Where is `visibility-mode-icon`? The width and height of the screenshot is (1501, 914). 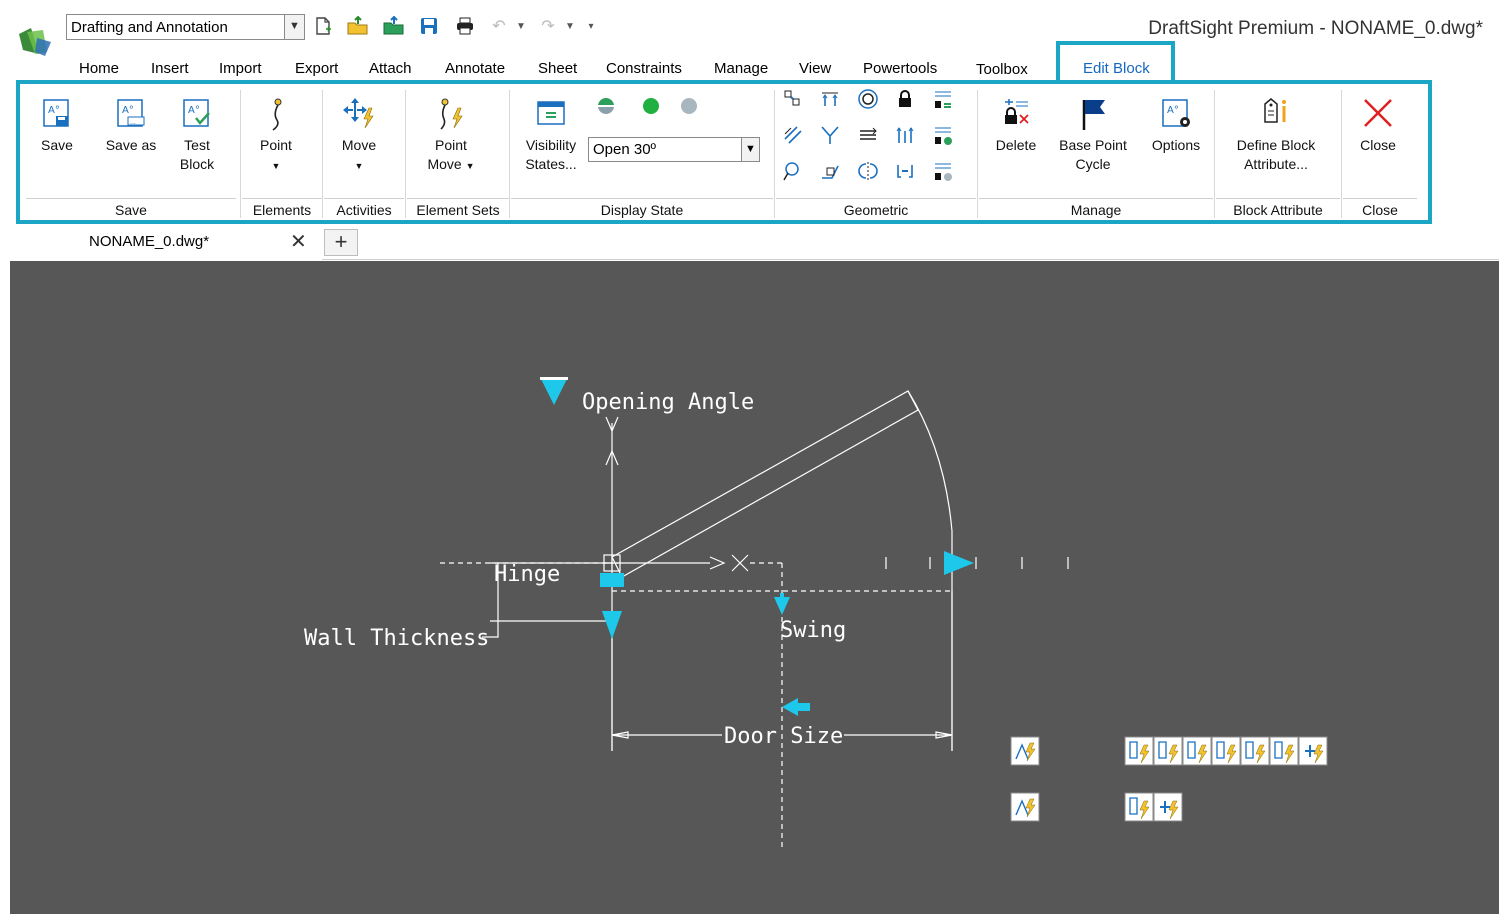 visibility-mode-icon is located at coordinates (606, 109).